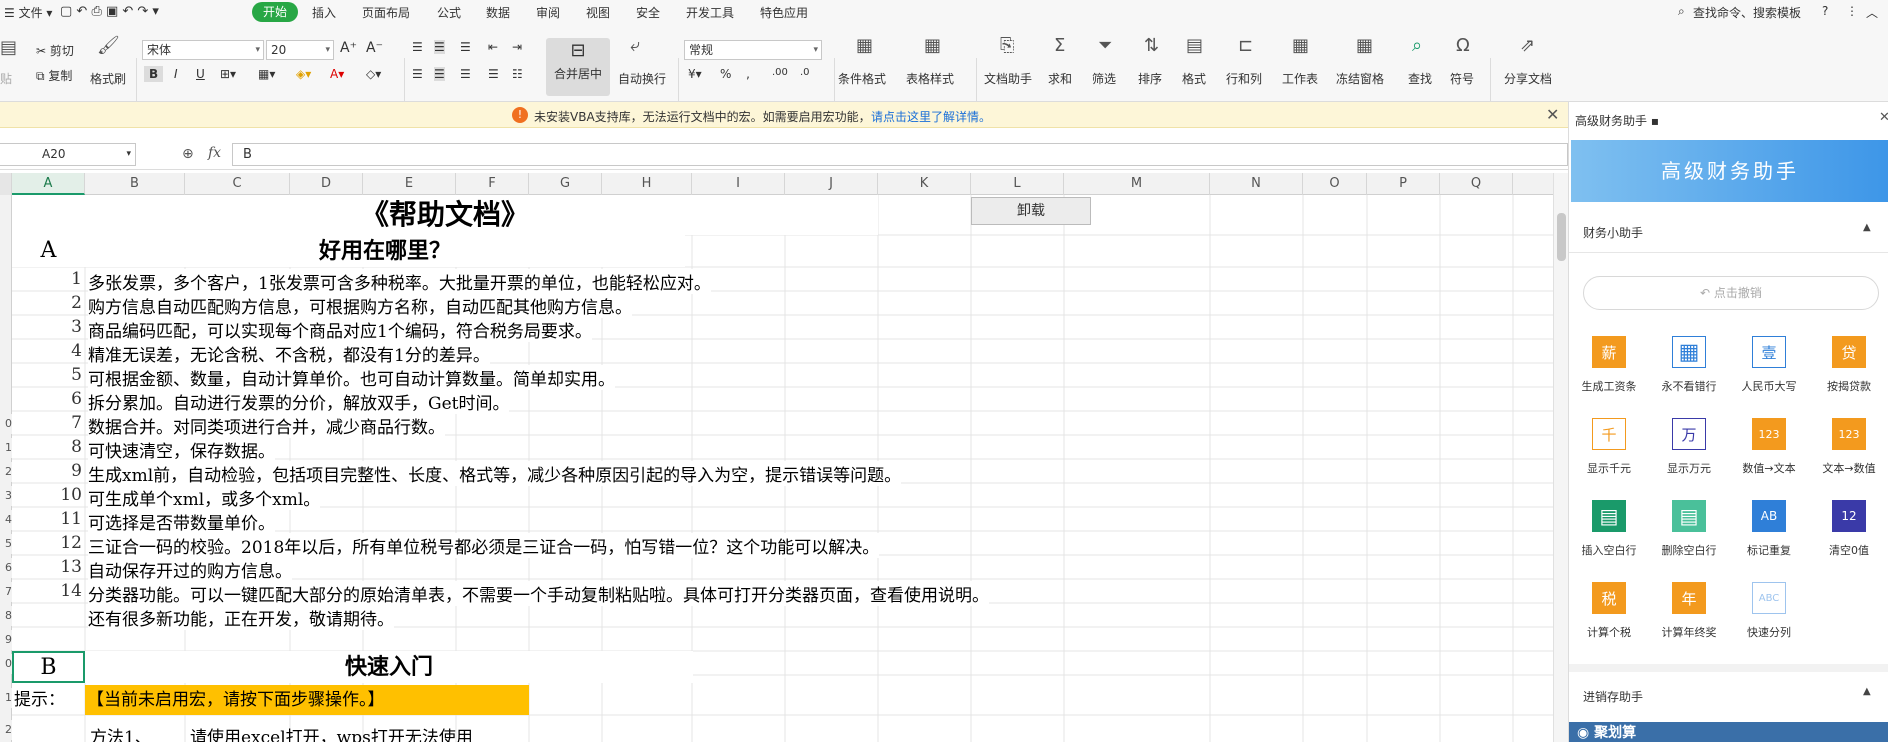  Describe the element at coordinates (275, 12) in the screenshot. I see `tab-home: 开始` at that location.